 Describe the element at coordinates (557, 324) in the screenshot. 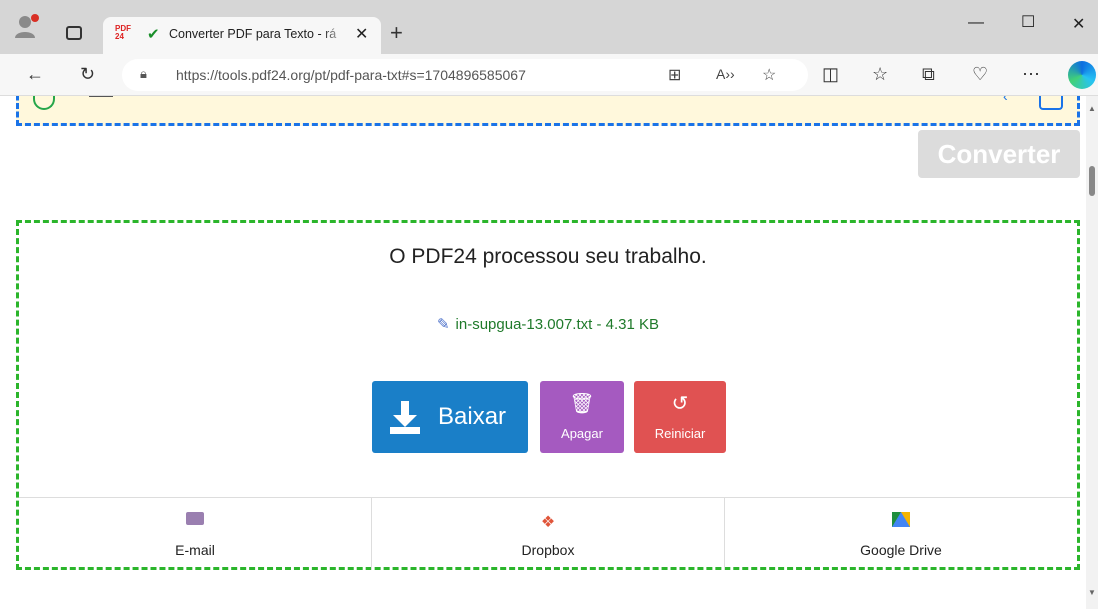

I see `file-label: in-supgua-13.007.txt - 4.31 KB` at that location.